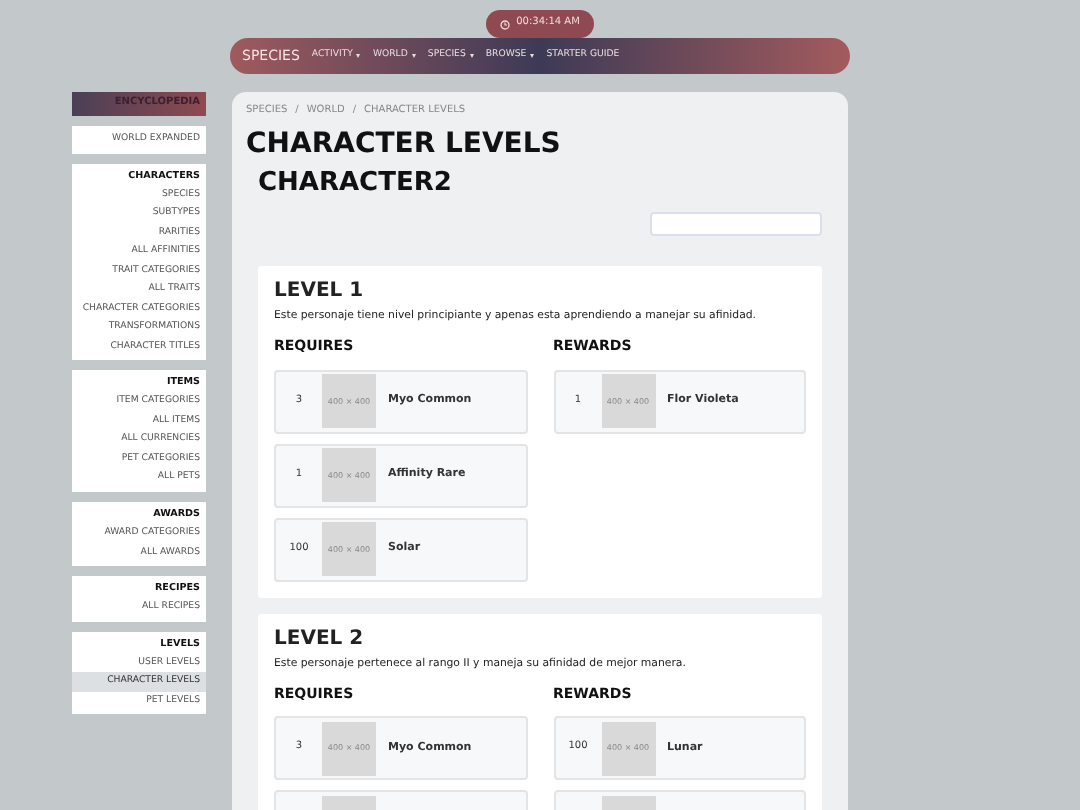  Describe the element at coordinates (320, 291) in the screenshot. I see `level-title: LEVEL 1` at that location.